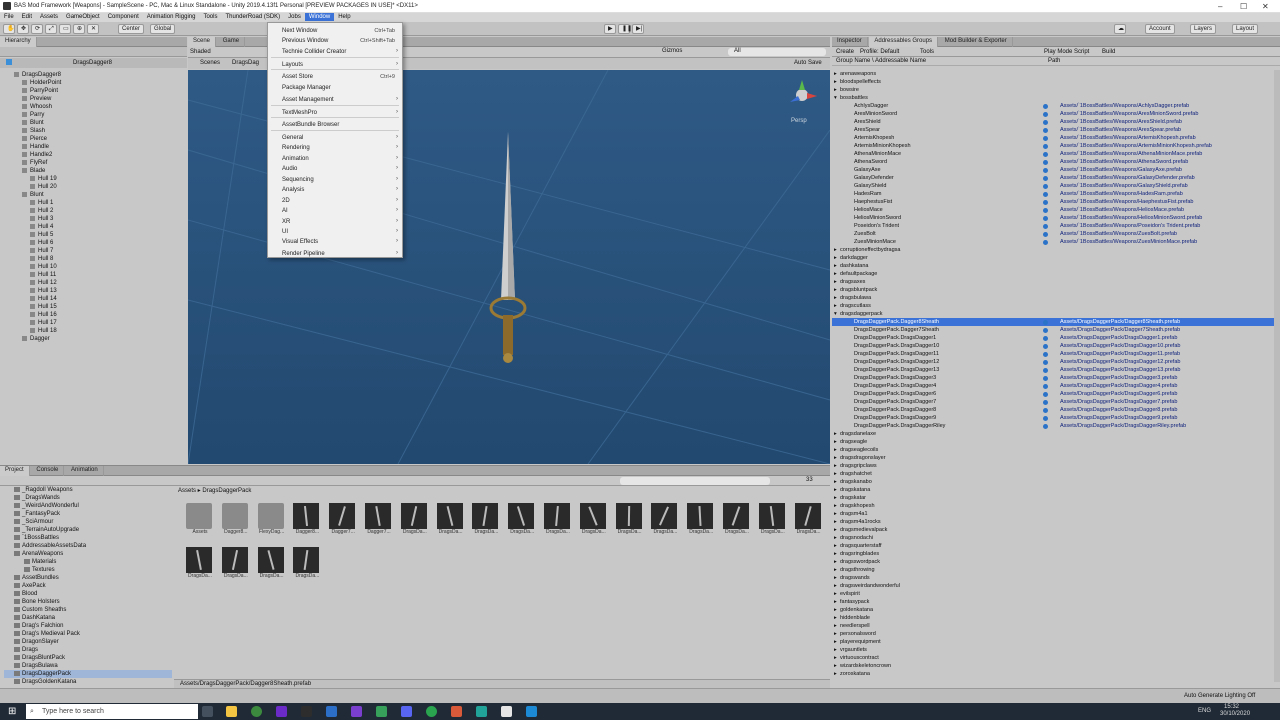 The width and height of the screenshot is (1280, 720). Describe the element at coordinates (93, 283) in the screenshot. I see `hierarchy-item: Hull 12` at that location.